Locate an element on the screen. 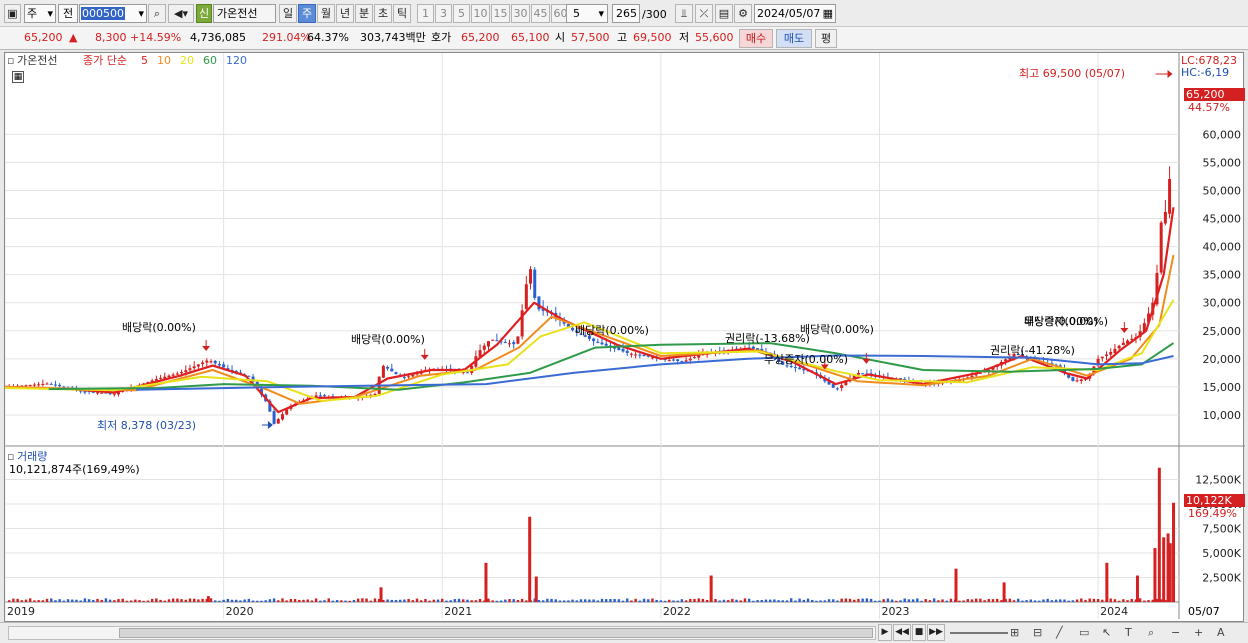 Image resolution: width=1248 pixels, height=643 pixels. period-tab: 분 is located at coordinates (364, 13).